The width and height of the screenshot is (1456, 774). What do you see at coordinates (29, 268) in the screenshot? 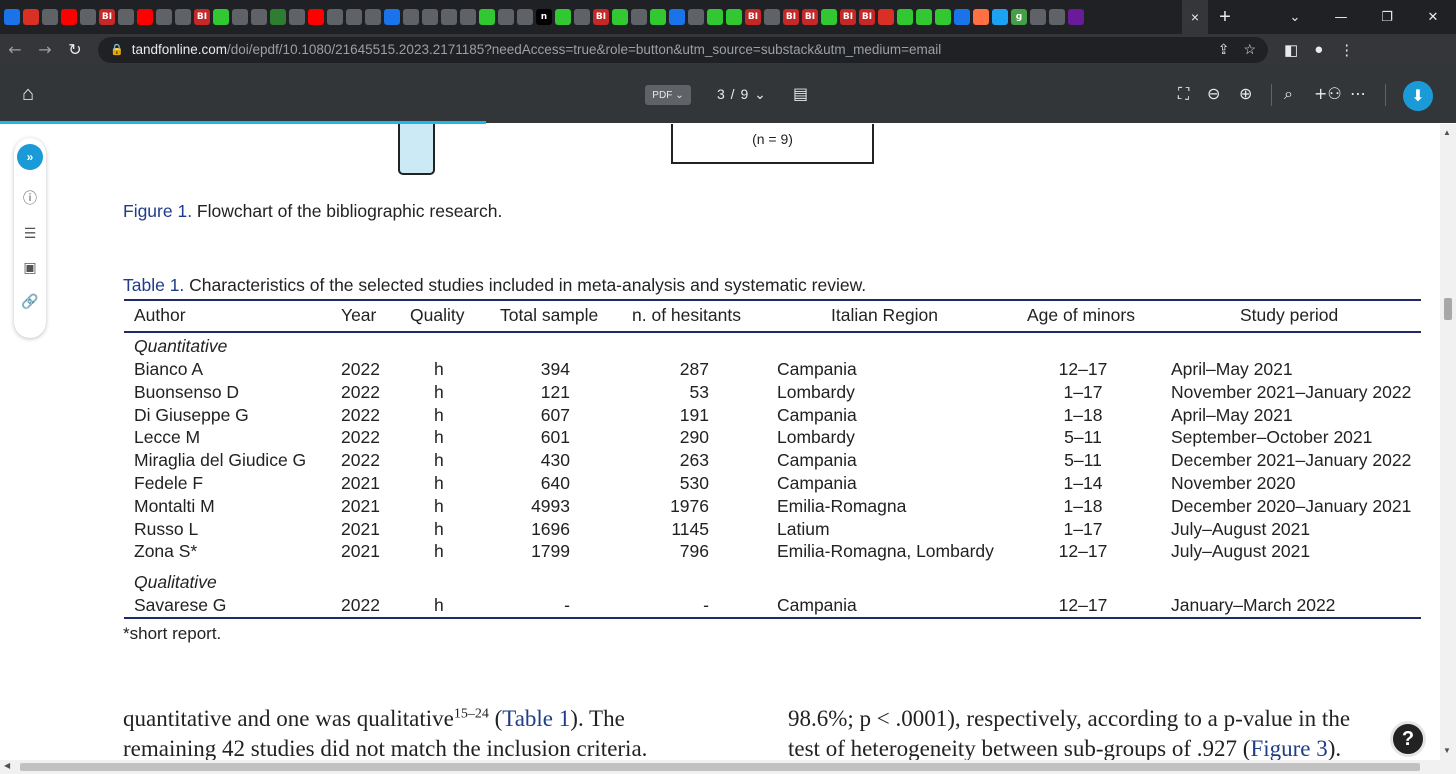
I see `image-icon: ▣` at bounding box center [29, 268].